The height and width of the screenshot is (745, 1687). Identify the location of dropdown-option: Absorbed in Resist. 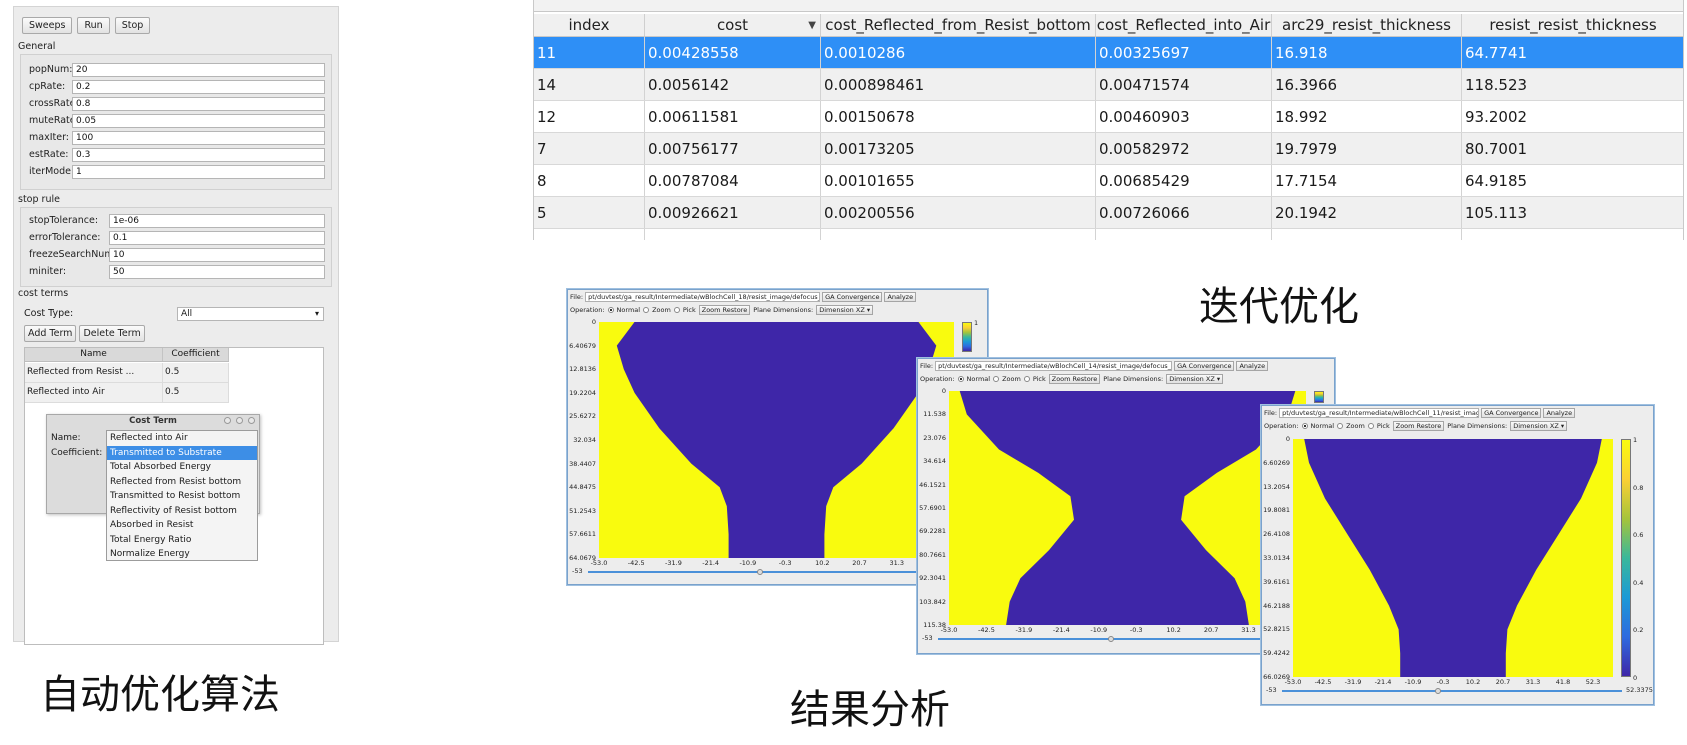
(182, 525).